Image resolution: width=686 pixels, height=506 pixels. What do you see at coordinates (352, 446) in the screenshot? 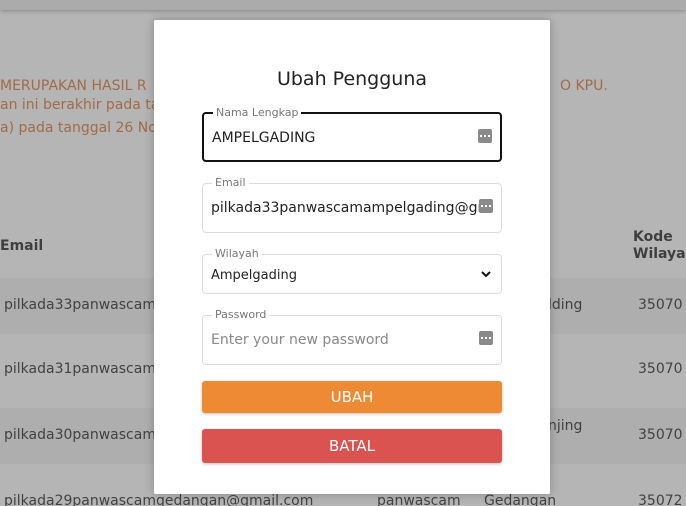
I see `batal-button: BATAL` at bounding box center [352, 446].